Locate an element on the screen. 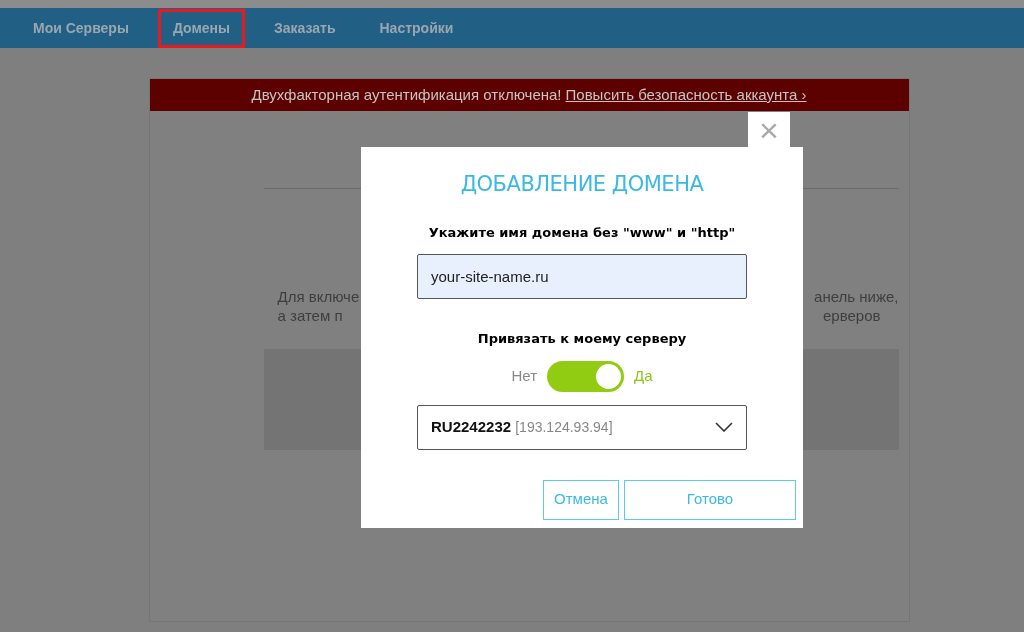  nav-tab: Настройки is located at coordinates (416, 28).